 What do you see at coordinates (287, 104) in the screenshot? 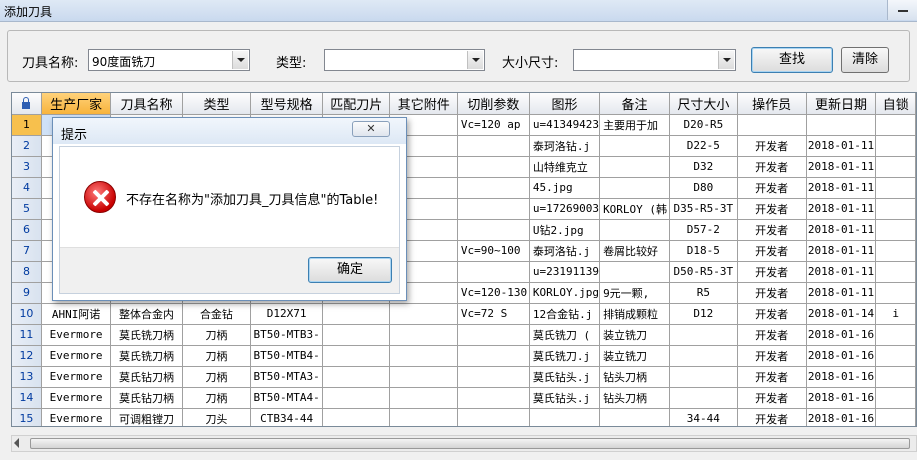
I see `column-header: 型号规格` at bounding box center [287, 104].